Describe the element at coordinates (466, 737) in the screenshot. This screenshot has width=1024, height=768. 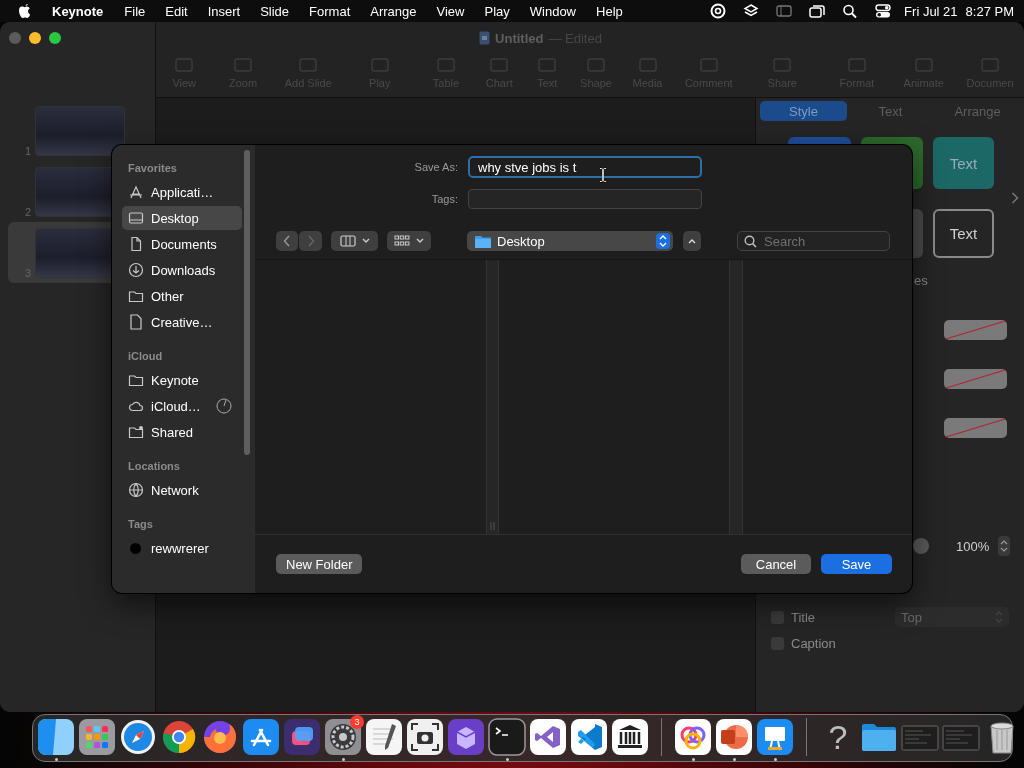
I see `tray-icon` at that location.